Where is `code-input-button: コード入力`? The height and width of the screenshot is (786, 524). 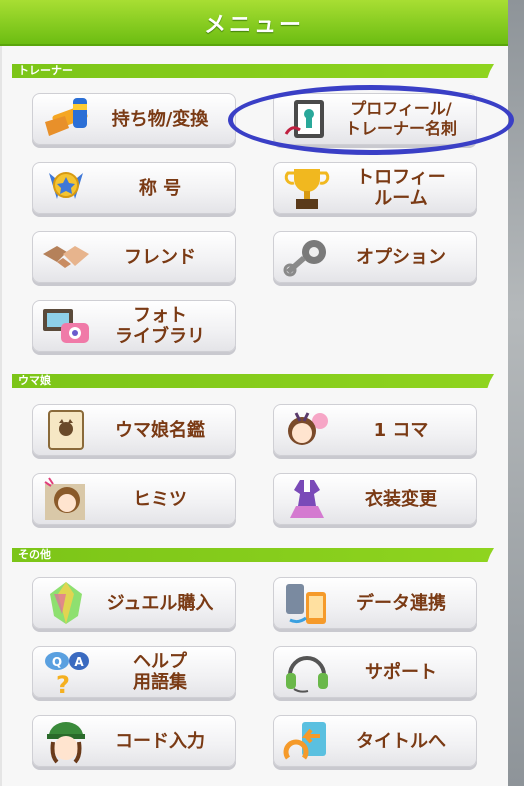 code-input-button: コード入力 is located at coordinates (134, 741).